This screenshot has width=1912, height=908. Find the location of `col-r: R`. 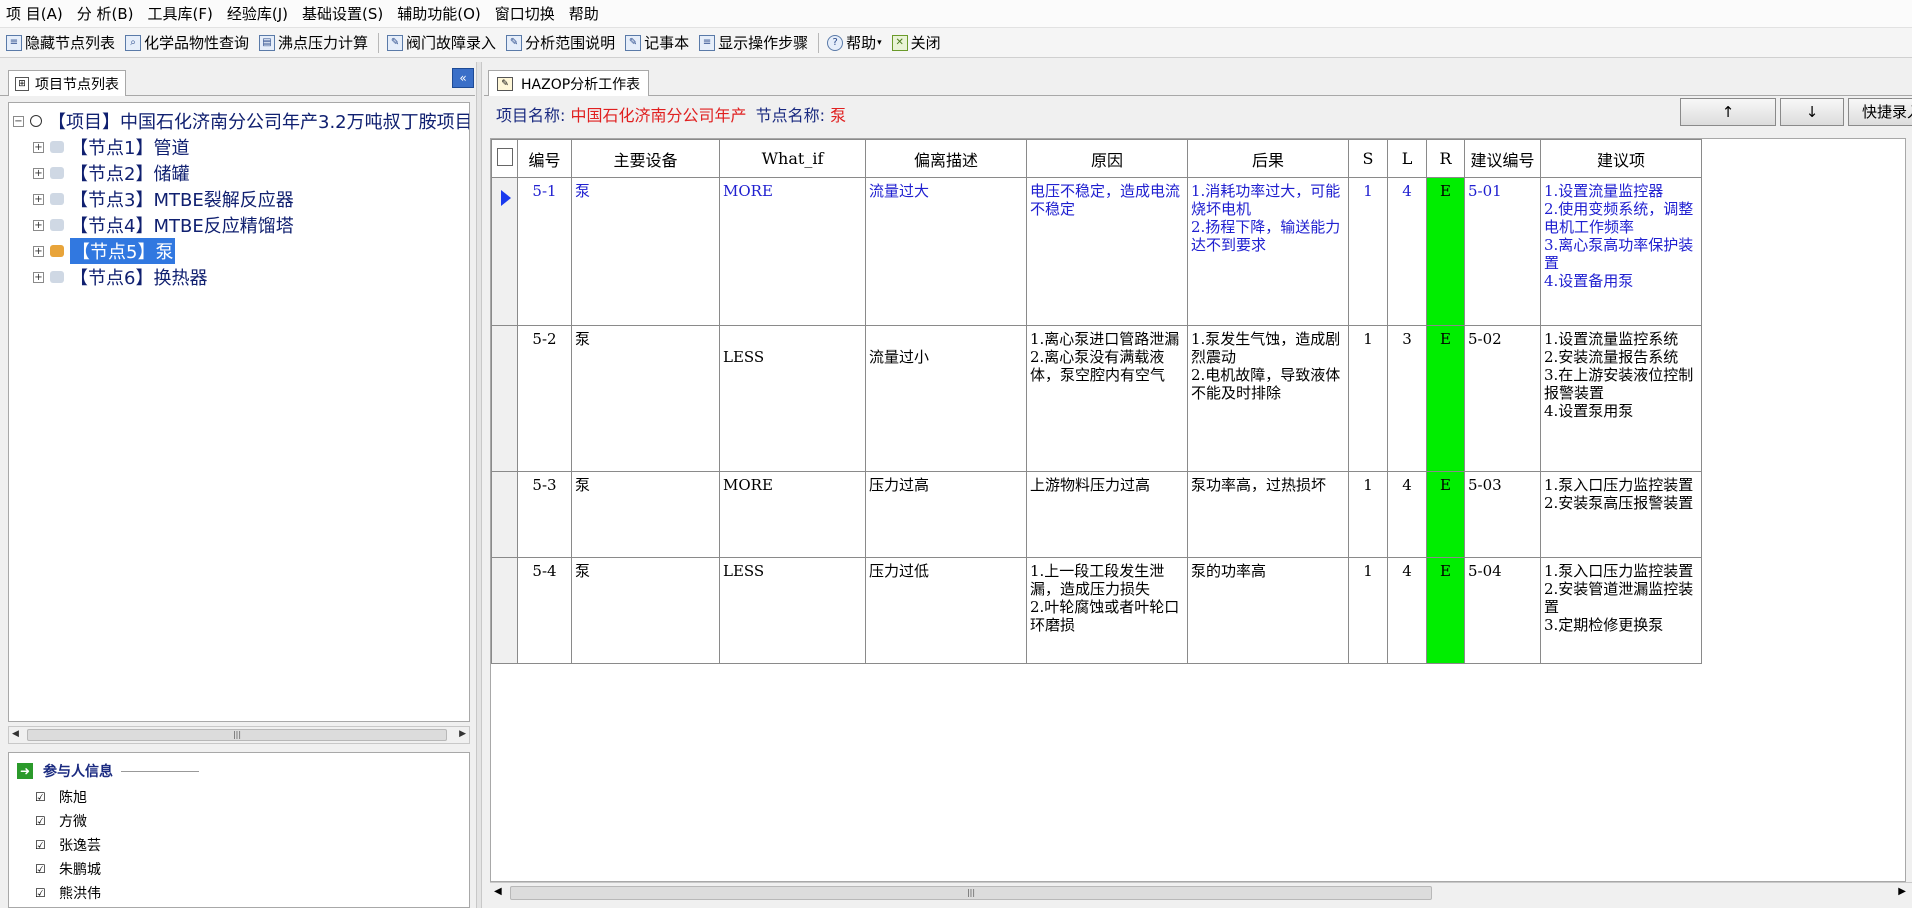

col-r: R is located at coordinates (1445, 158).